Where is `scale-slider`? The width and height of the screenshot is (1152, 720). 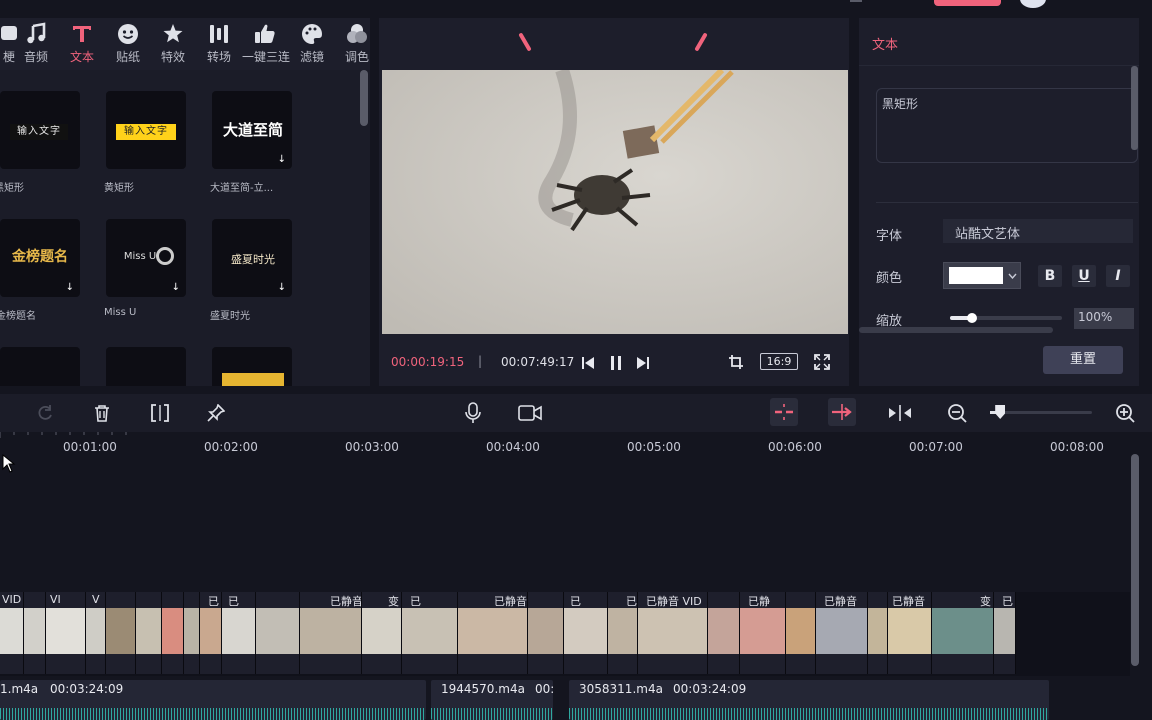
scale-slider is located at coordinates (1006, 318).